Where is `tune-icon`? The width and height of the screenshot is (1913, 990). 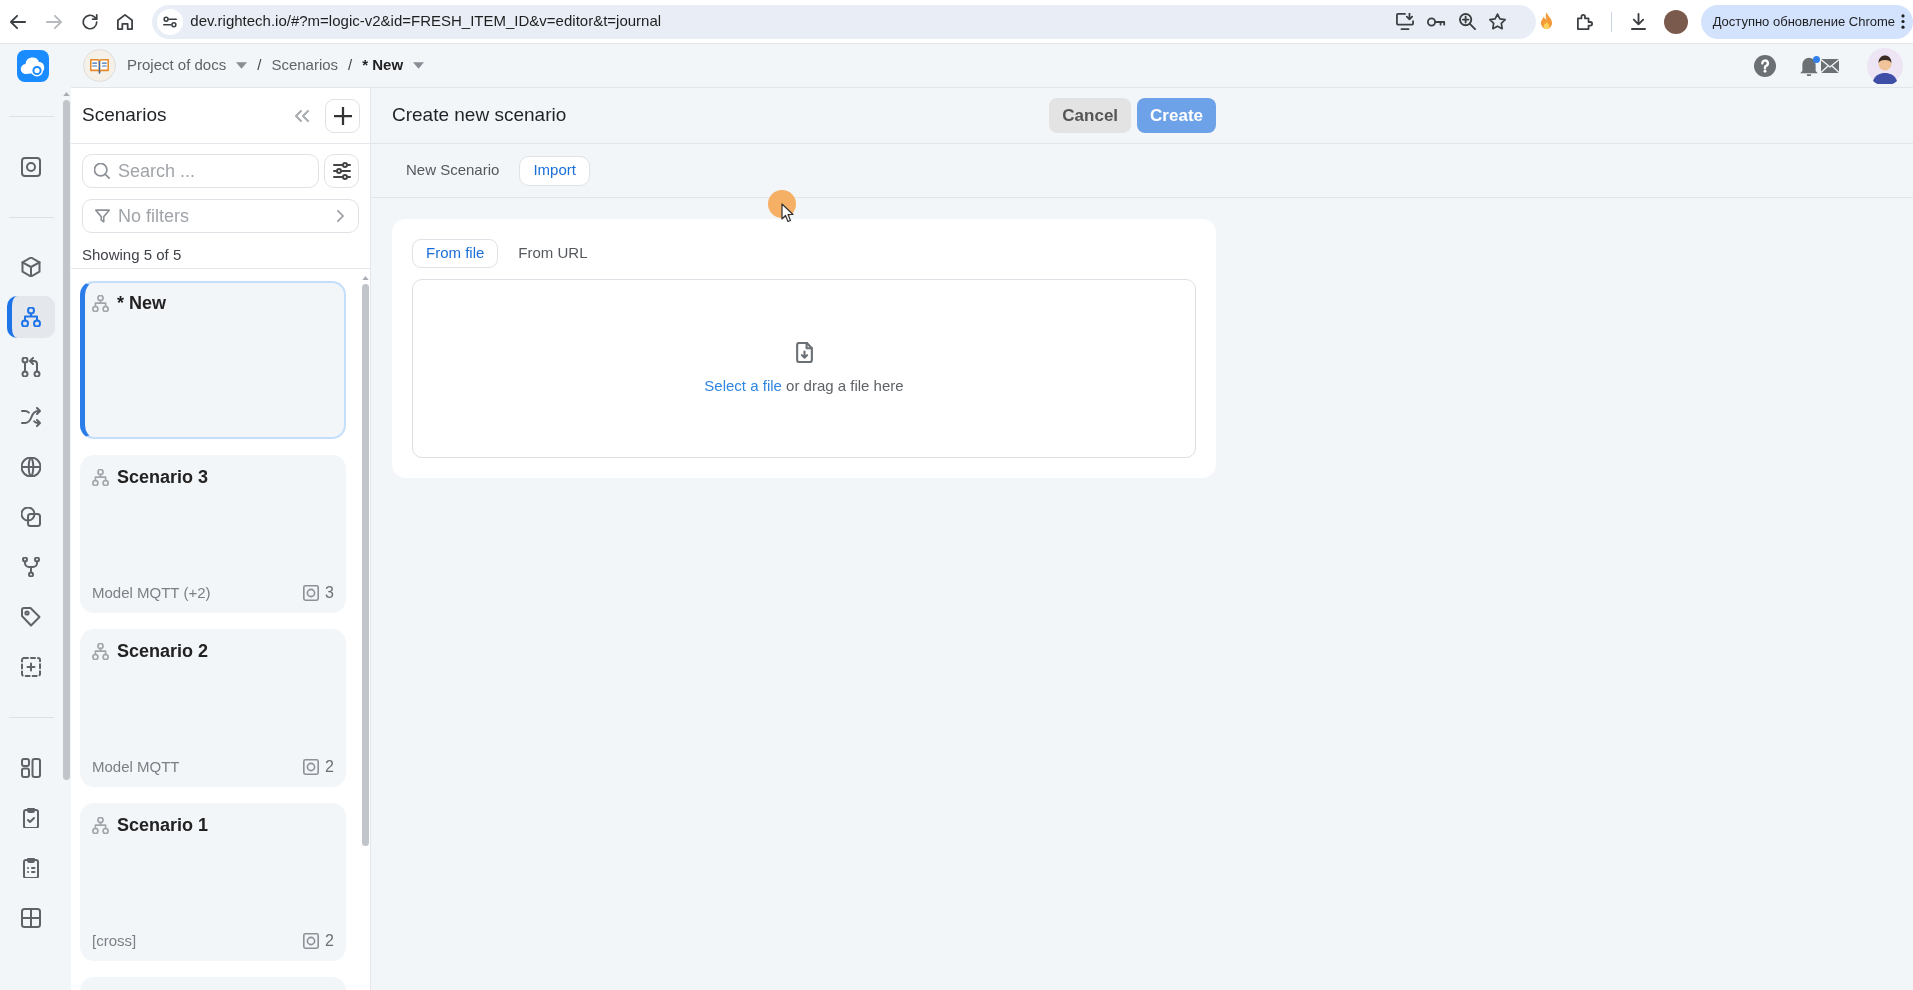
tune-icon is located at coordinates (170, 21).